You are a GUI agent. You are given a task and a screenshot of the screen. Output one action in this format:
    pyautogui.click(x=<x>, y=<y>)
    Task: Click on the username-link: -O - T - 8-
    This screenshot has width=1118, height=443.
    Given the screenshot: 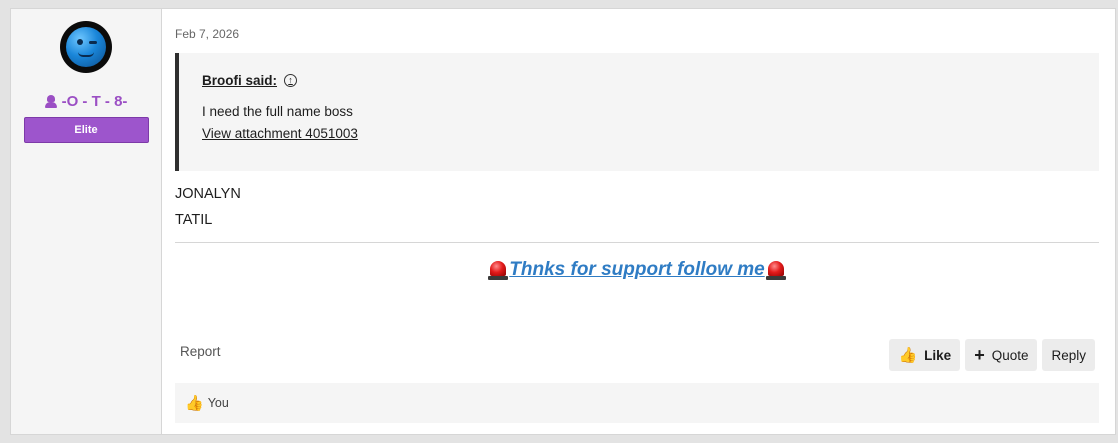 What is the action you would take?
    pyautogui.click(x=86, y=101)
    